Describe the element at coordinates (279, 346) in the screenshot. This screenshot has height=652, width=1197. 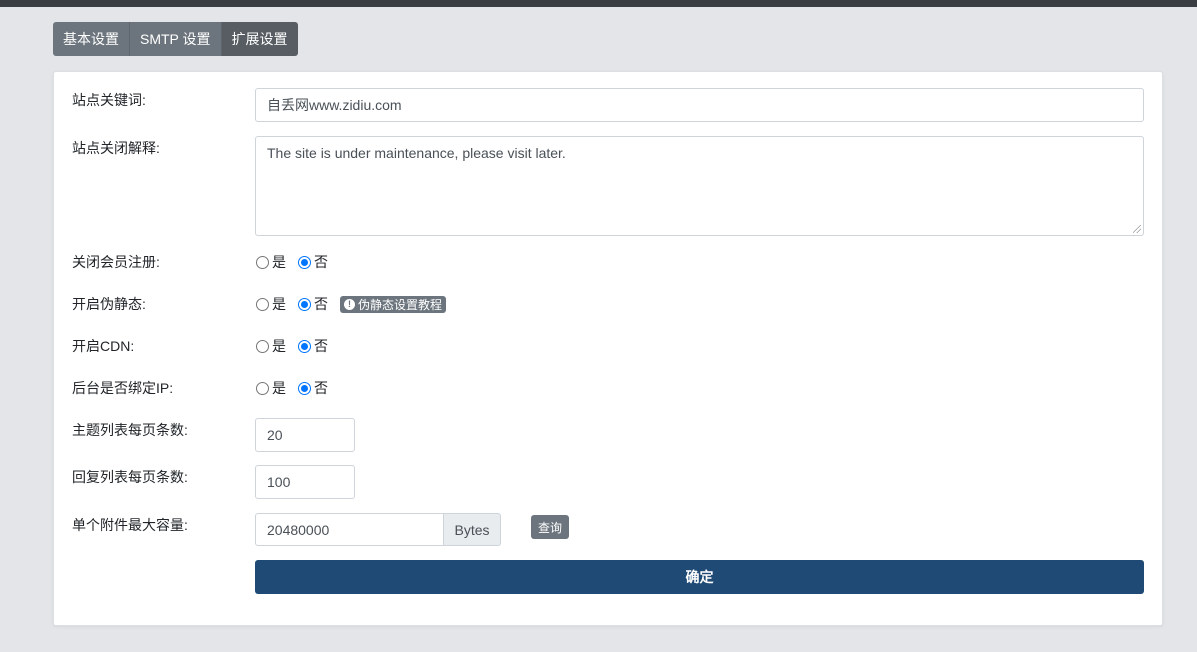
I see `cdn-yes-label: 是` at that location.